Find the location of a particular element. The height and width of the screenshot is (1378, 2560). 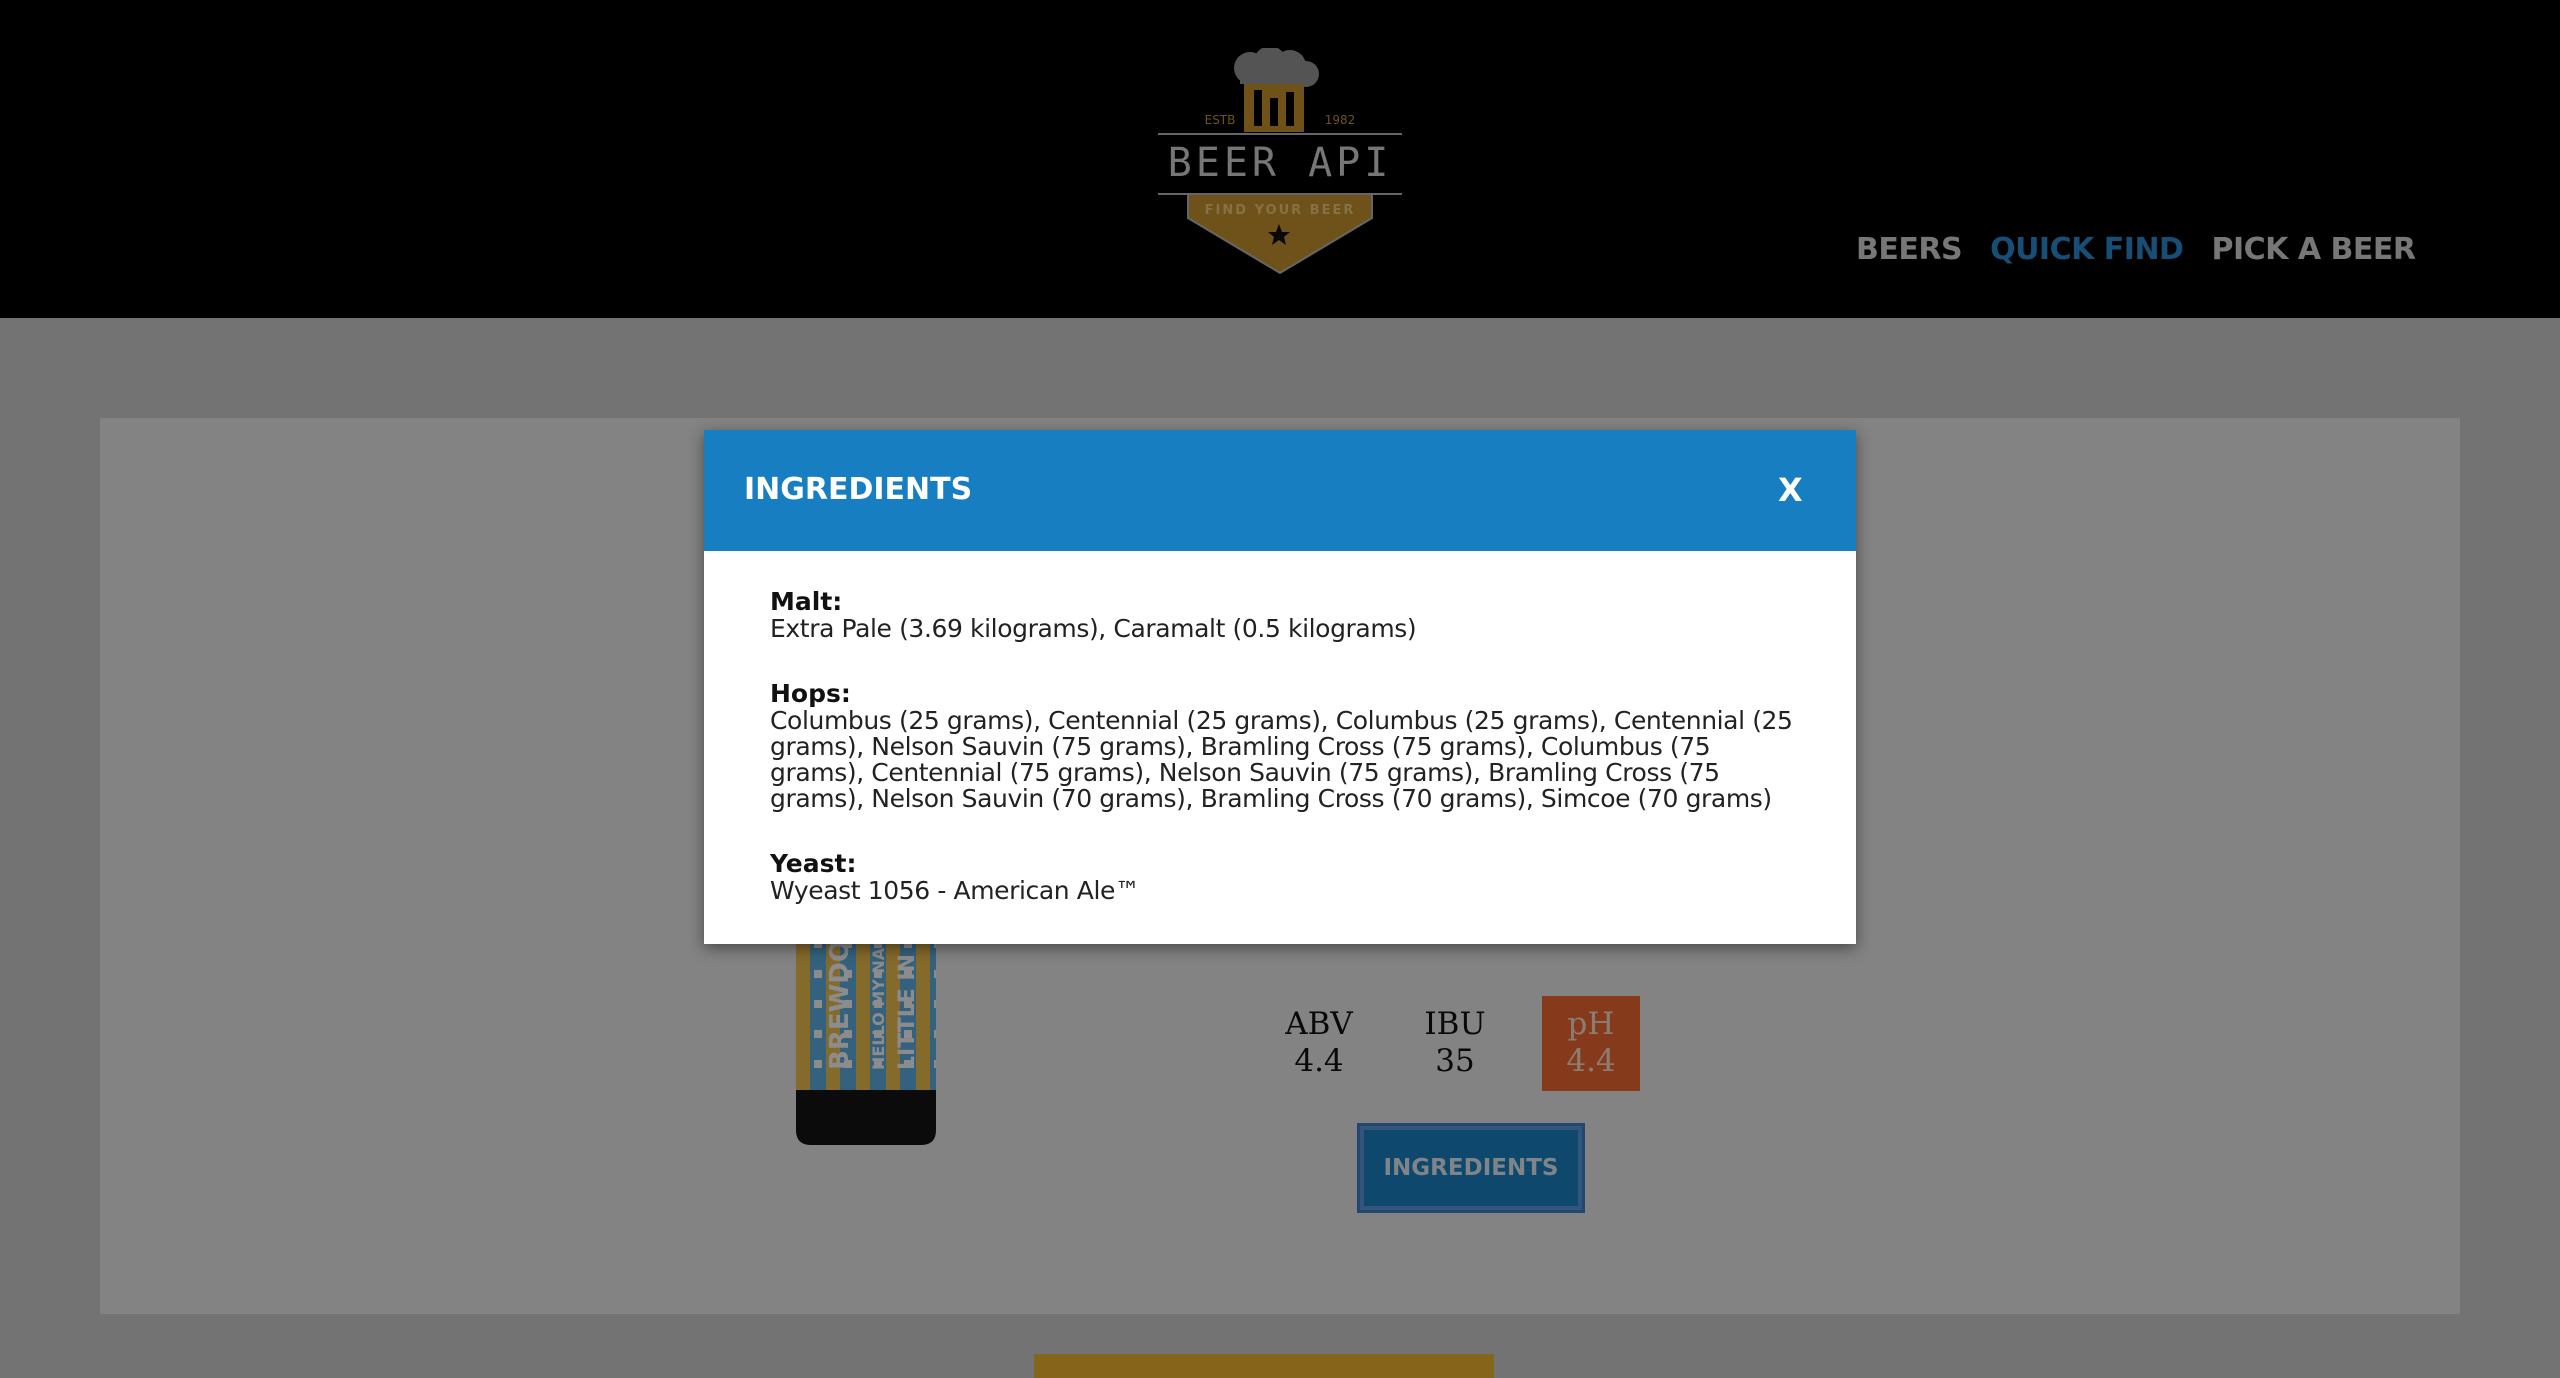

modal-header: INGREDIENTS X is located at coordinates (1280, 490).